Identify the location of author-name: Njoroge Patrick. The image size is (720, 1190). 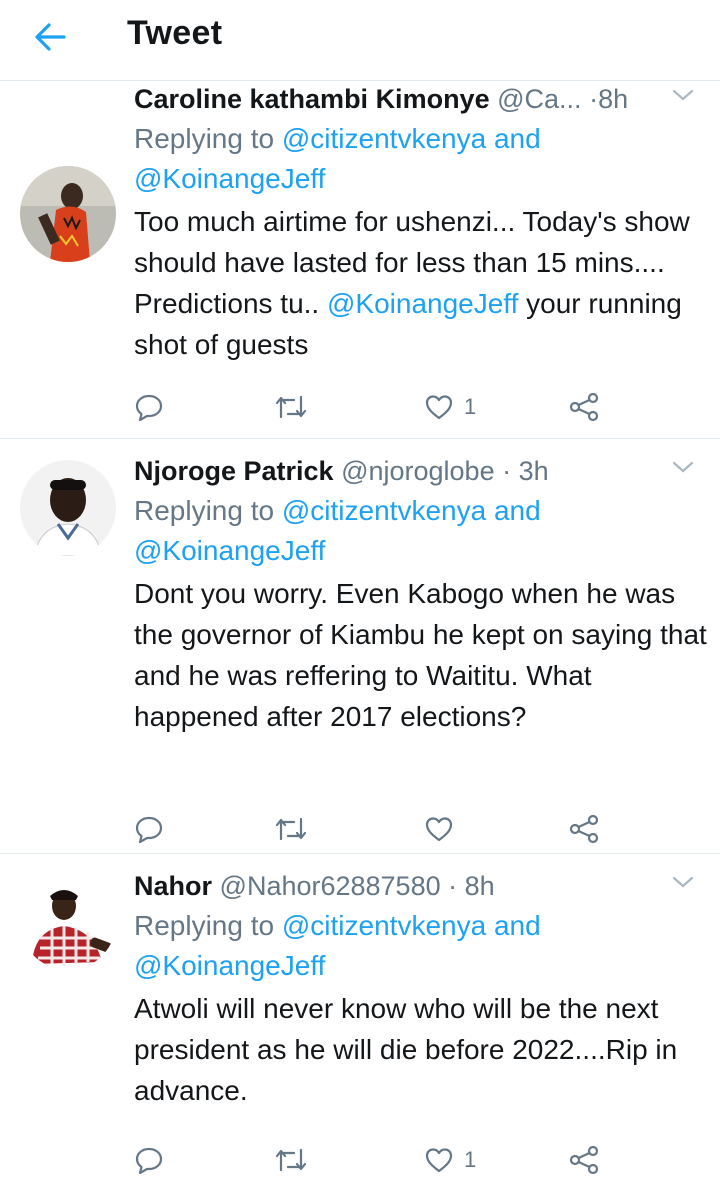
(234, 471).